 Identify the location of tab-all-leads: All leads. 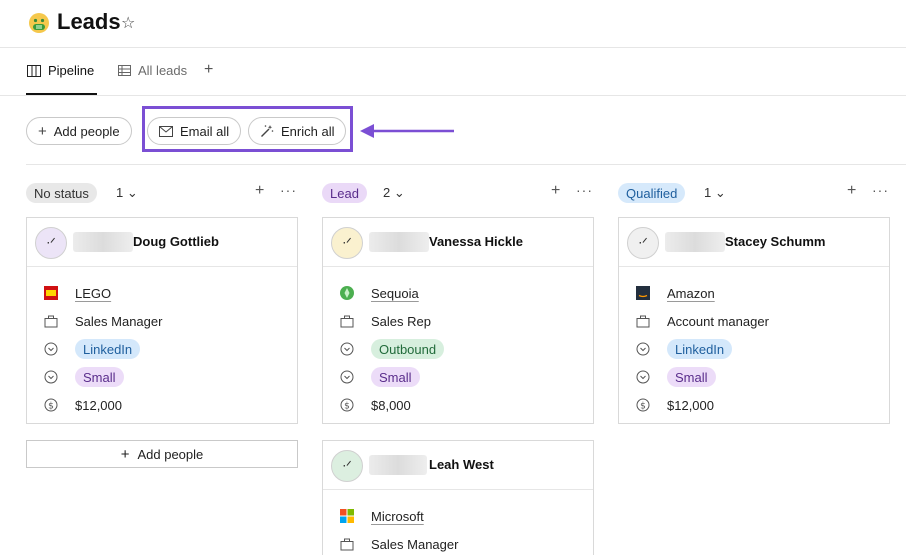
(152, 70).